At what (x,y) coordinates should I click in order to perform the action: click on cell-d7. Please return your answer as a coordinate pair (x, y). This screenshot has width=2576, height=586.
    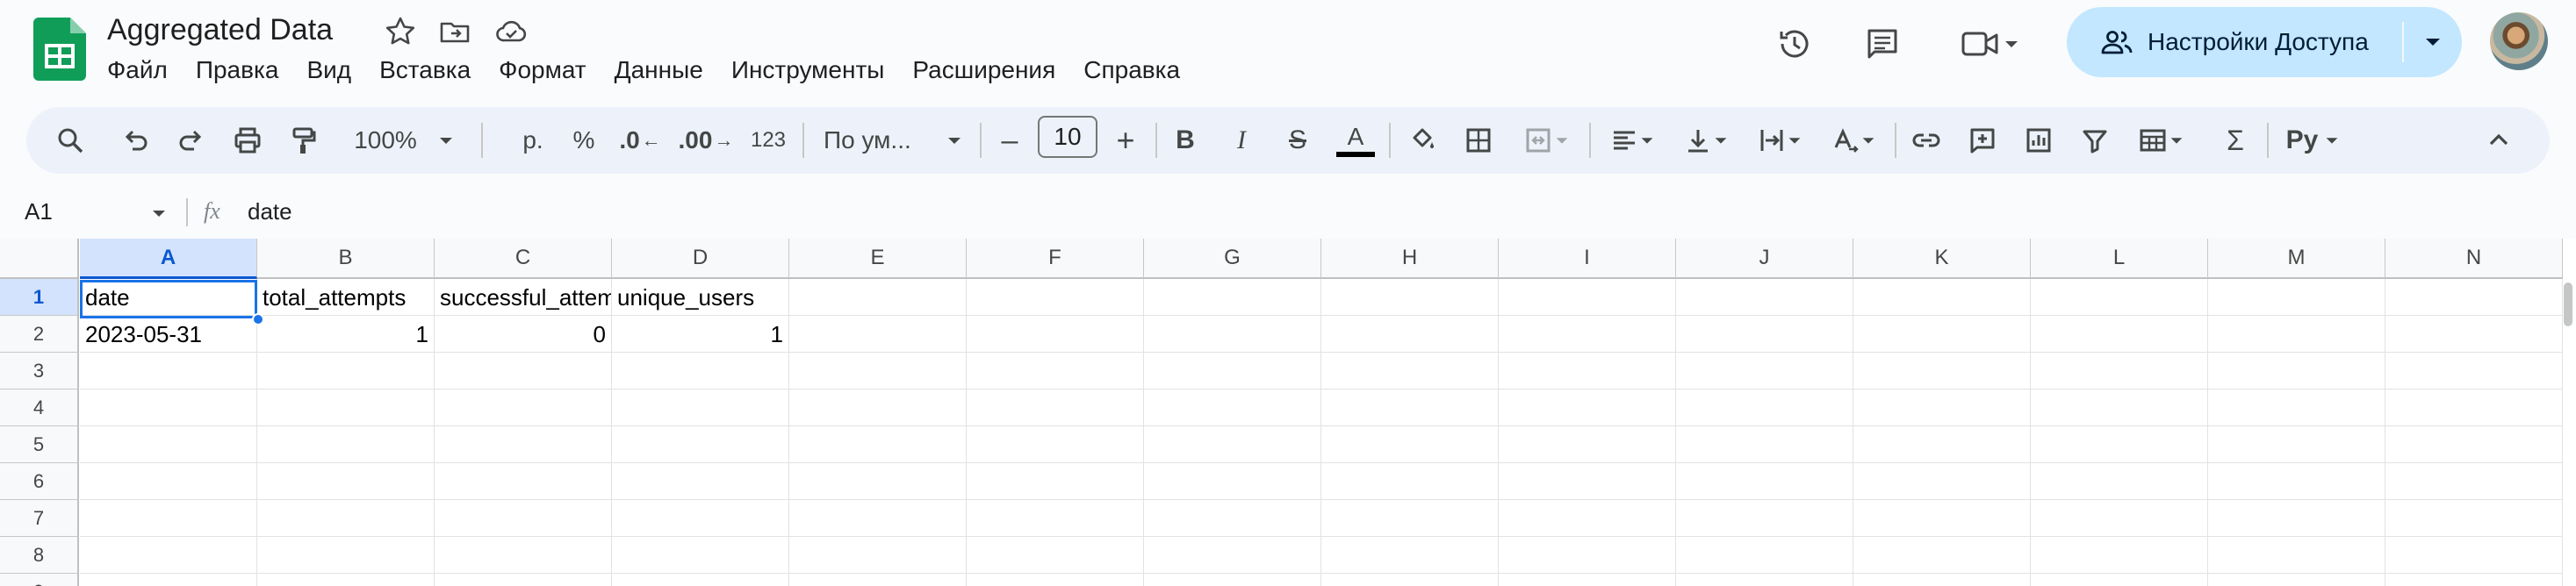
    Looking at the image, I should click on (700, 519).